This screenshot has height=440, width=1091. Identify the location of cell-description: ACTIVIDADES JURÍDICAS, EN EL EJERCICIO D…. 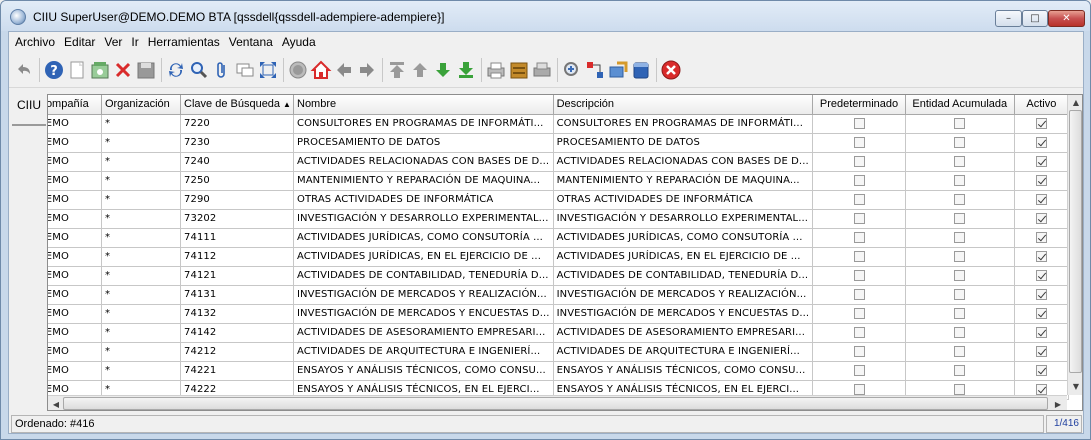
(683, 257).